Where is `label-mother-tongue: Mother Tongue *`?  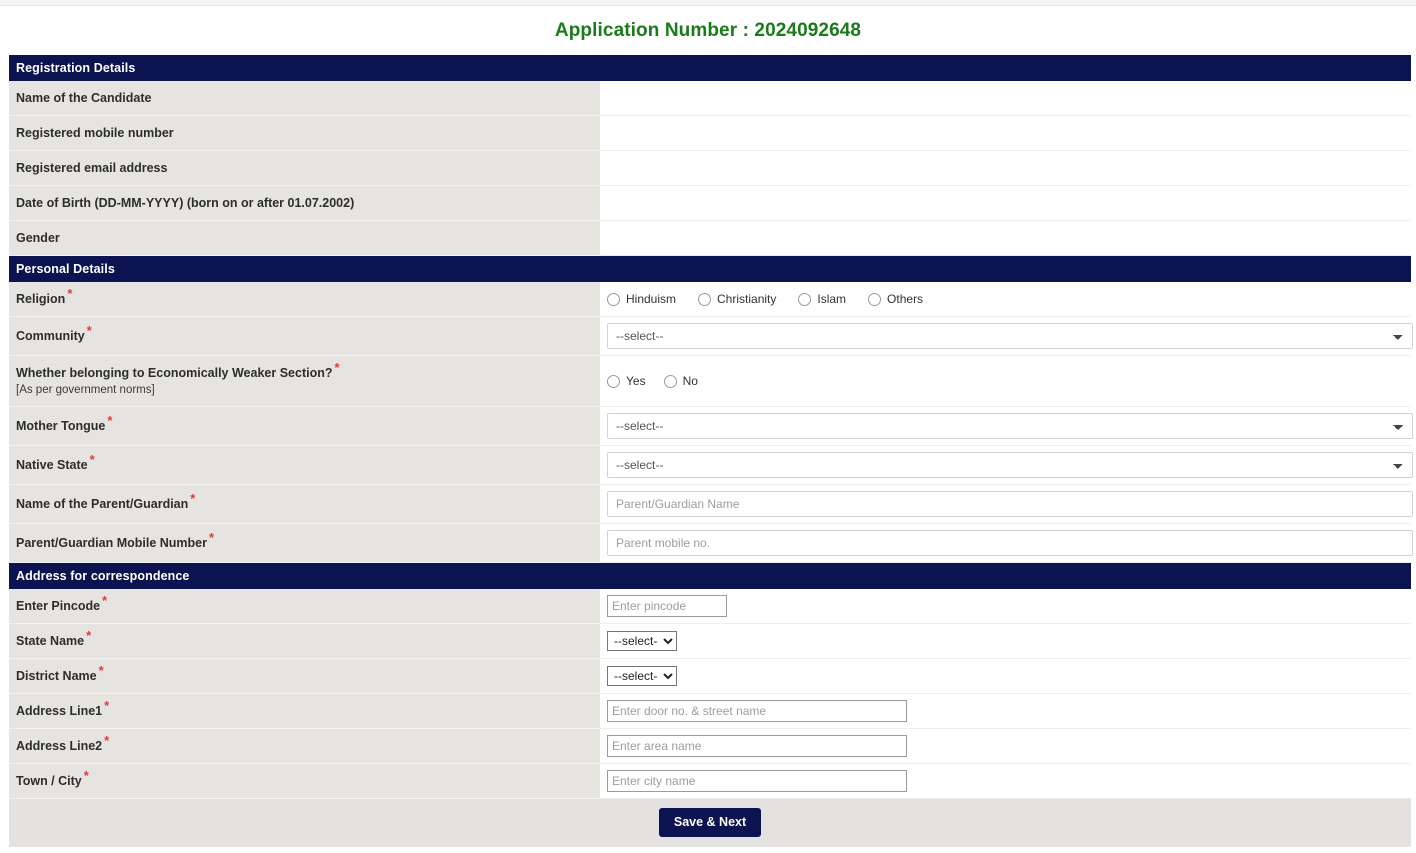 label-mother-tongue: Mother Tongue * is located at coordinates (304, 426).